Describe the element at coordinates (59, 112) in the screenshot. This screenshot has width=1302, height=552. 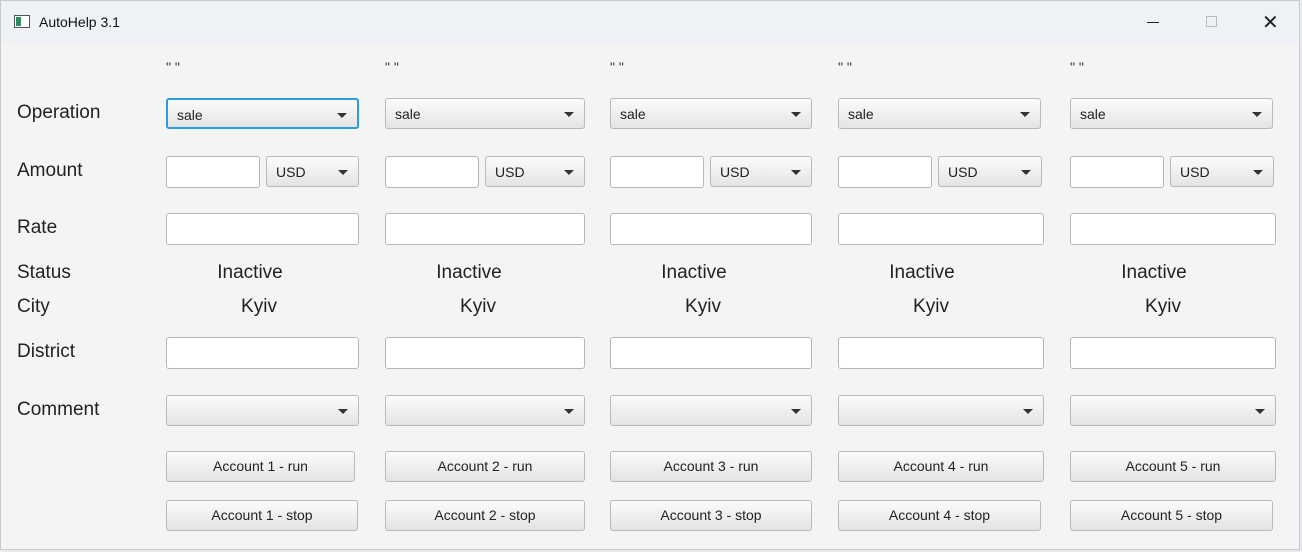
I see `operation-label: Operation` at that location.